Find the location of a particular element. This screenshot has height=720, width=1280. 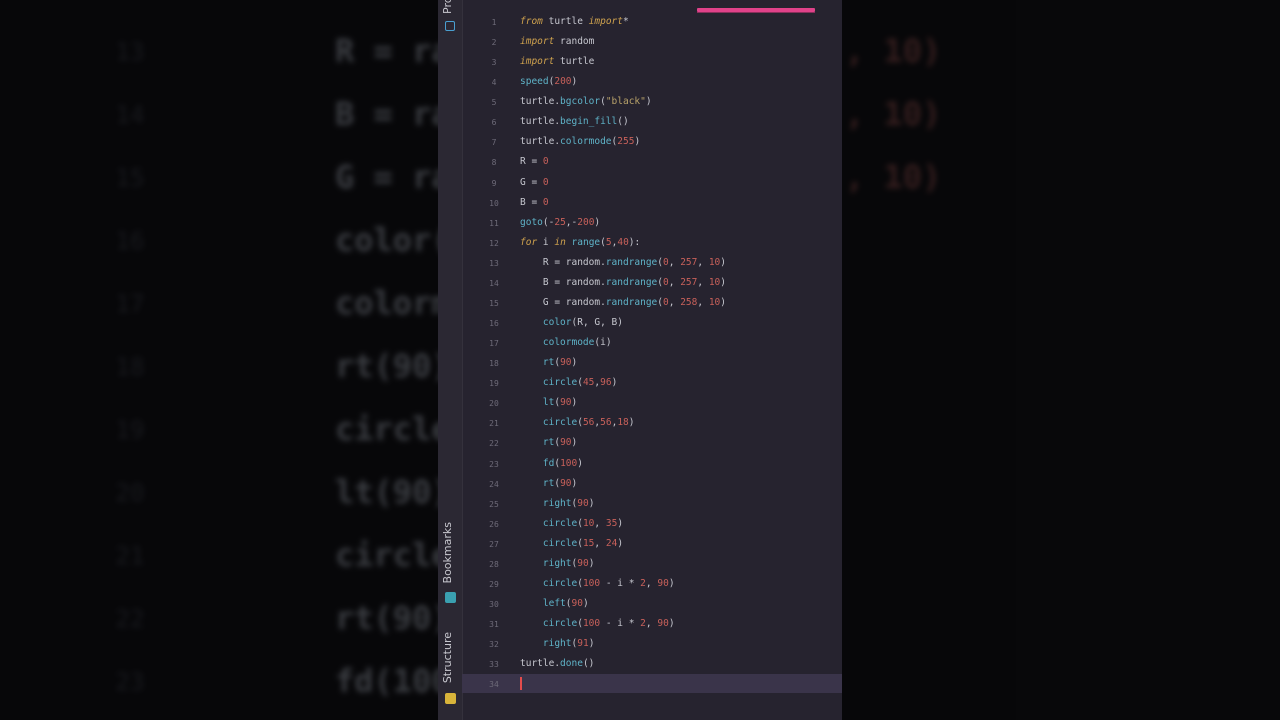

code-line: turtle.colormode(255) is located at coordinates (580, 142).